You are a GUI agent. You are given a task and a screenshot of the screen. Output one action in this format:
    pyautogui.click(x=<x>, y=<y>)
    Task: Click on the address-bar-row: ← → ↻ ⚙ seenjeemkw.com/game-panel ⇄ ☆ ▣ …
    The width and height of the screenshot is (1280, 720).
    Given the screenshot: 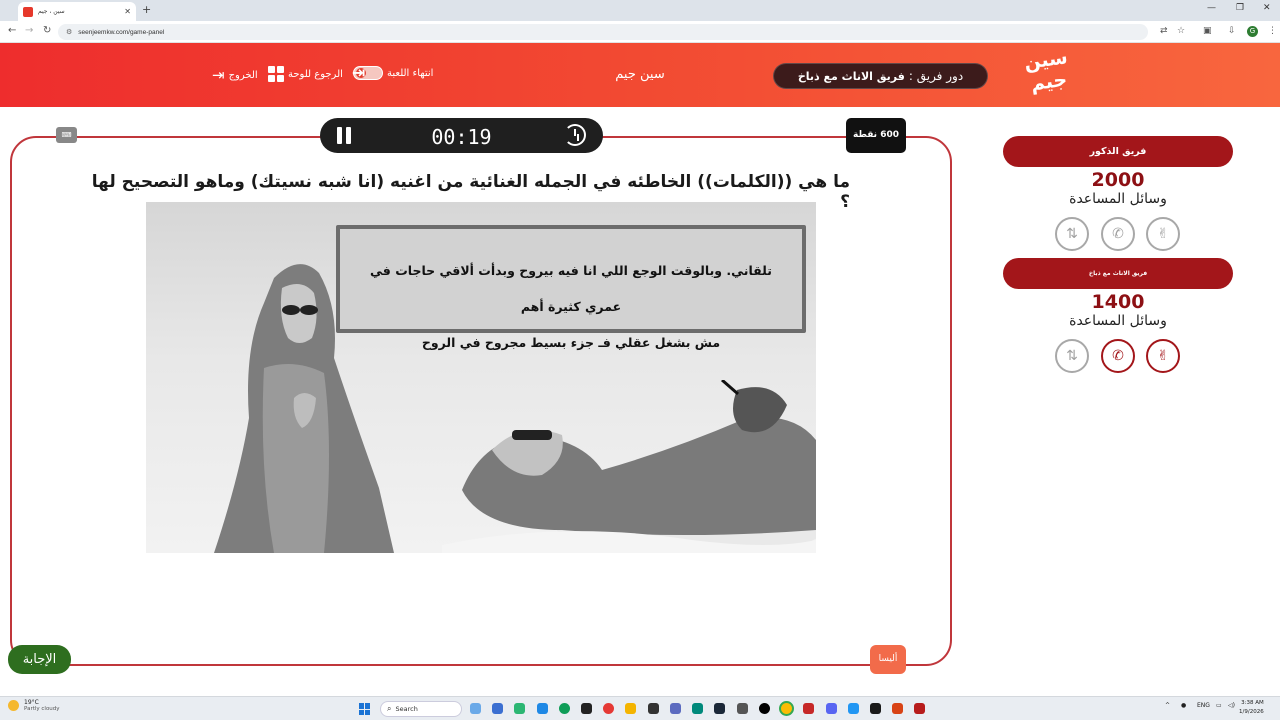 What is the action you would take?
    pyautogui.click(x=640, y=32)
    